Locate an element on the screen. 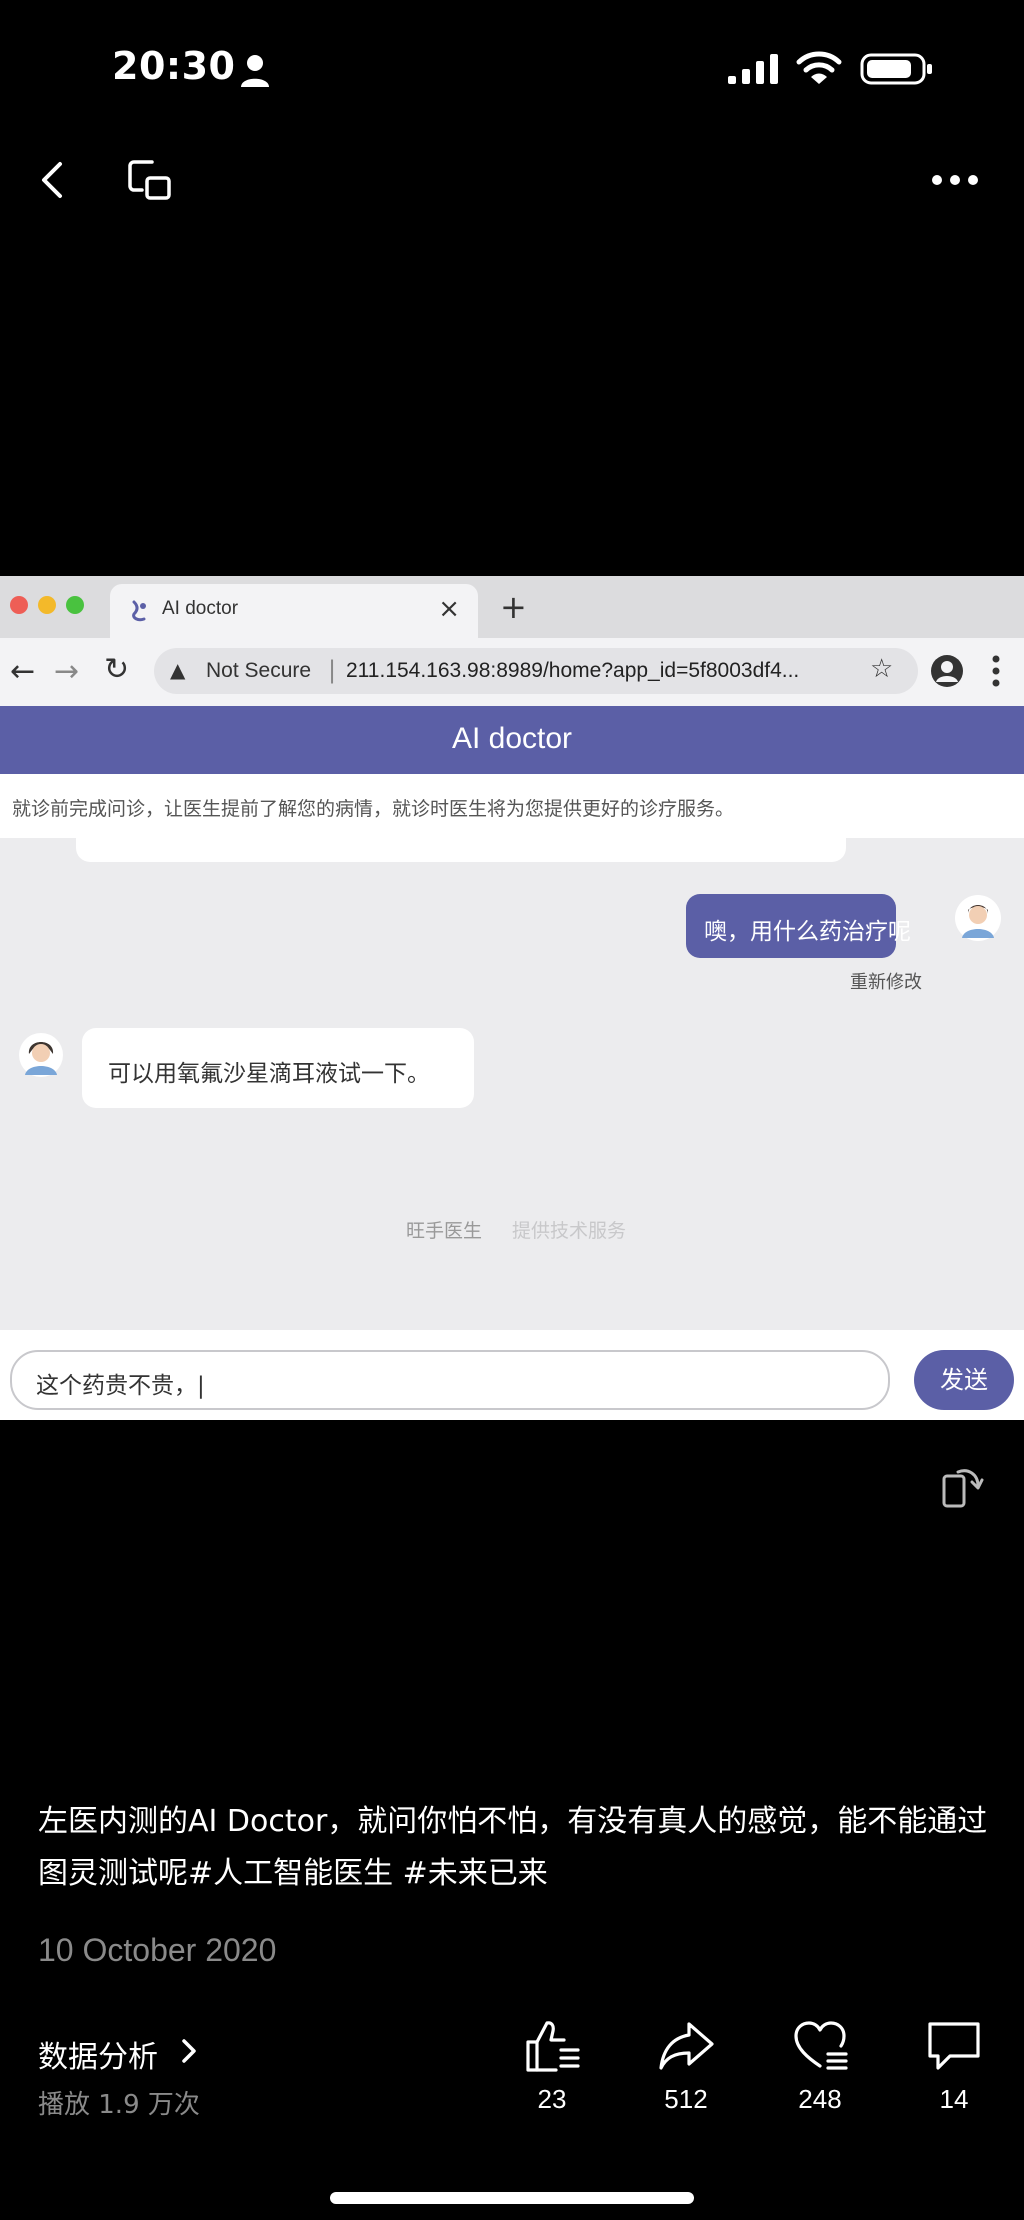  message-input-bar: 这个药贵不贵，| 发送 is located at coordinates (512, 1375).